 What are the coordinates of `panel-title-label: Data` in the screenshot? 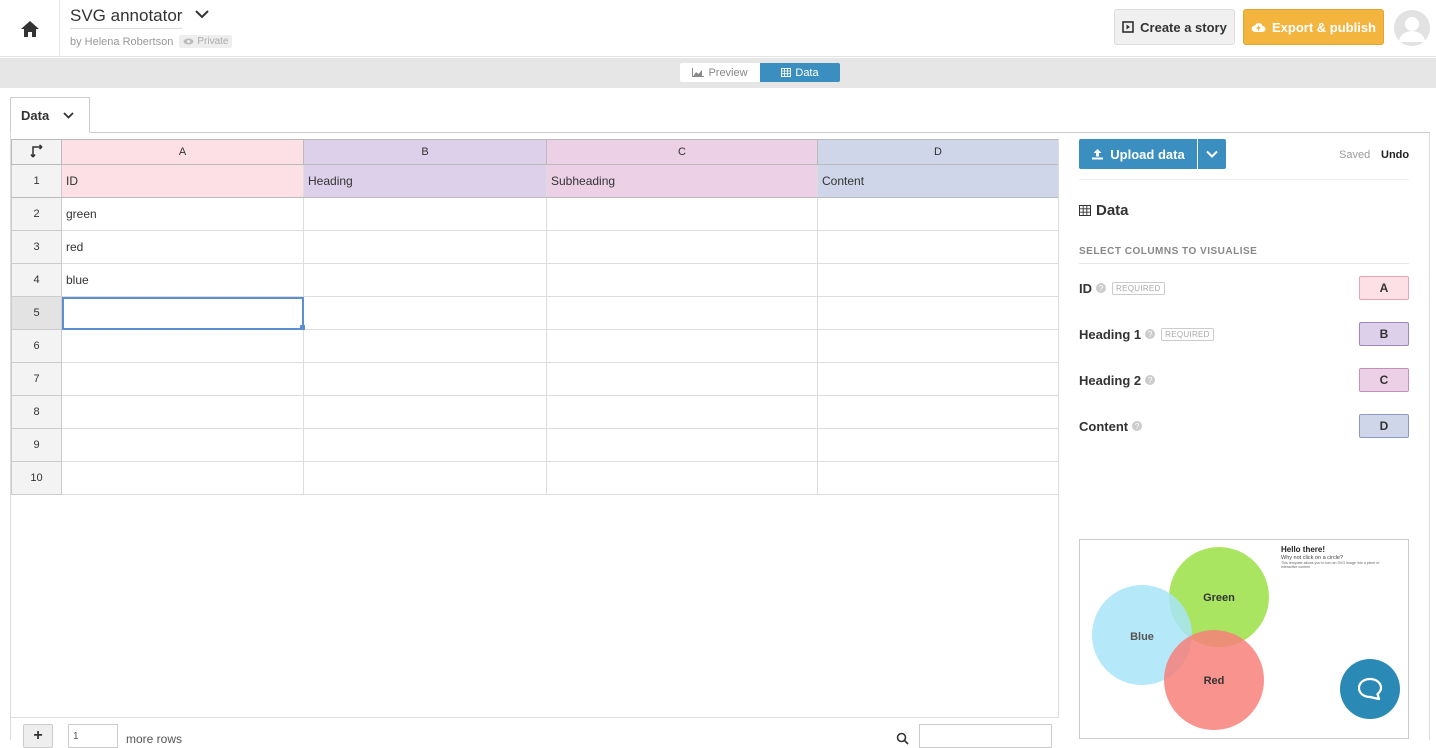 It's located at (1112, 210).